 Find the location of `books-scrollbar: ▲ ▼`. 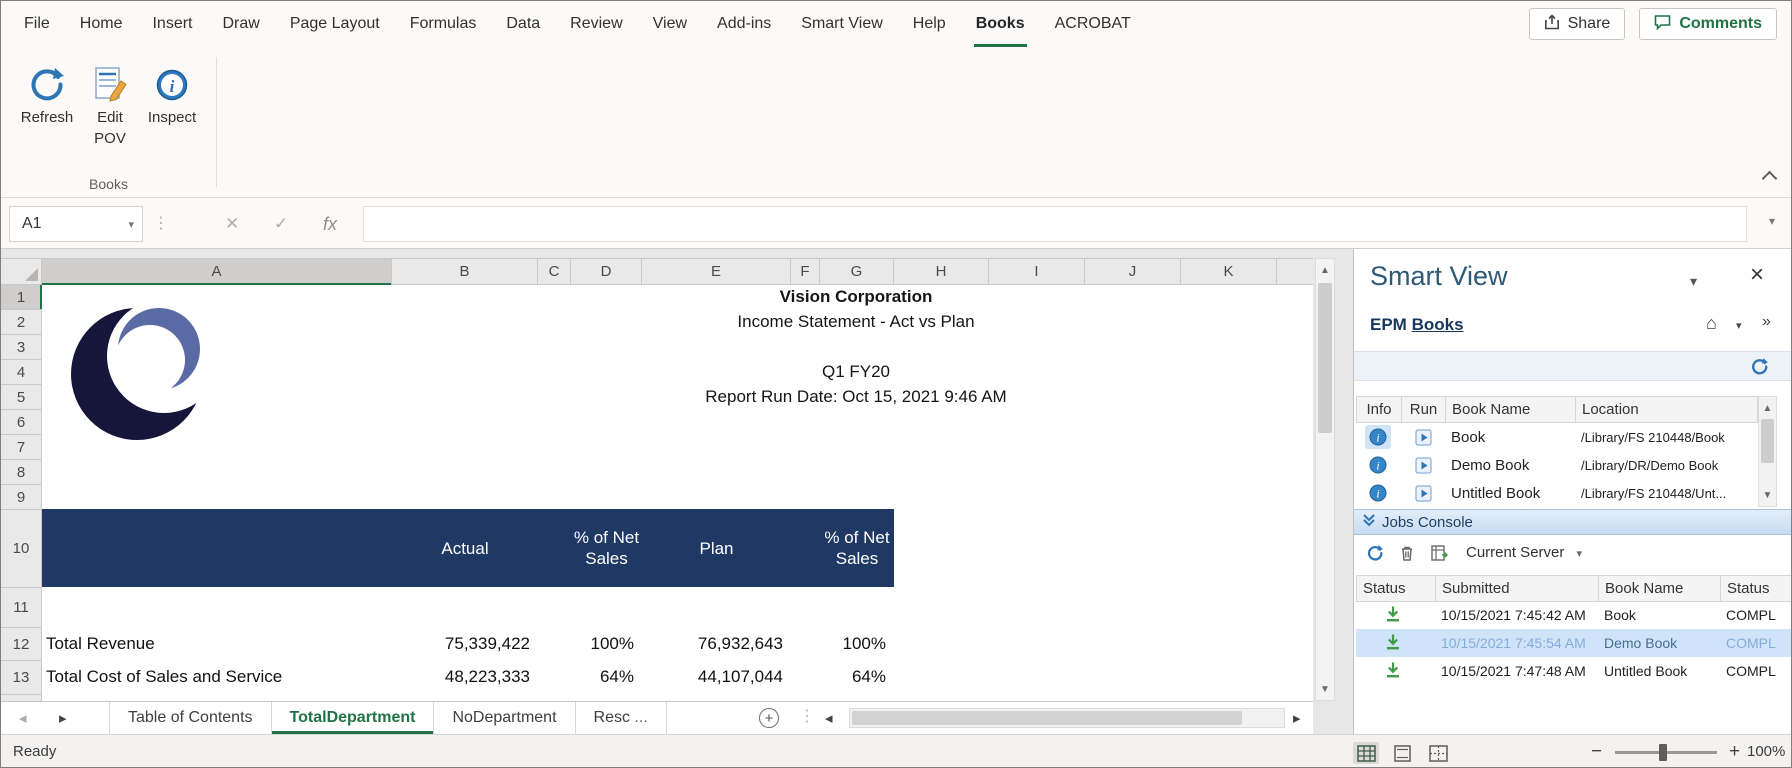

books-scrollbar: ▲ ▼ is located at coordinates (1767, 451).